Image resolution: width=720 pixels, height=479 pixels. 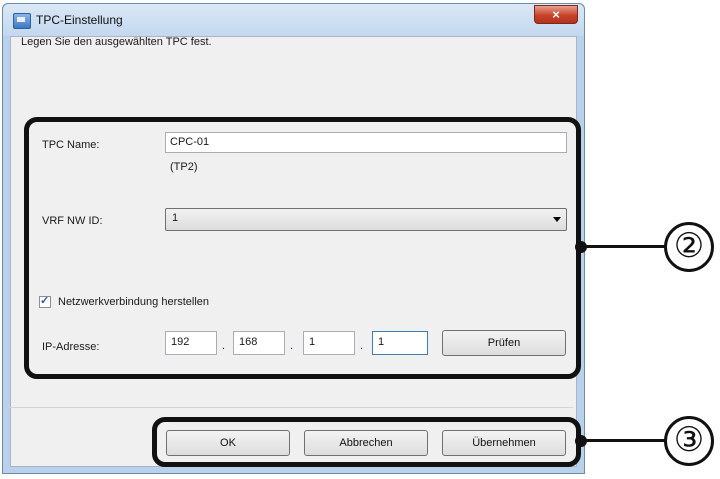 I want to click on instruction-text: Legen Sie den ausgewählten TPC fest., so click(x=116, y=42).